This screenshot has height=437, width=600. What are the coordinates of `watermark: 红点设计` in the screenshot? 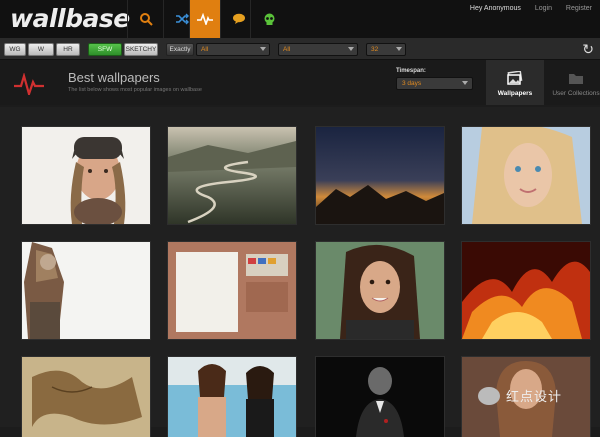 It's located at (520, 395).